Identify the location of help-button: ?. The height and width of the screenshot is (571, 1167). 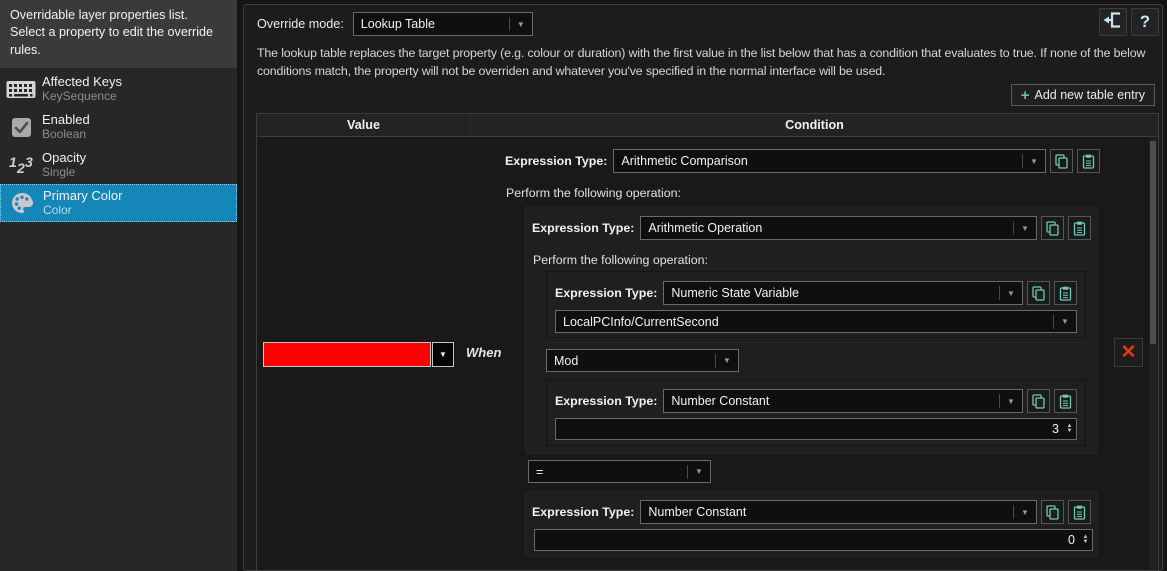
(1145, 22).